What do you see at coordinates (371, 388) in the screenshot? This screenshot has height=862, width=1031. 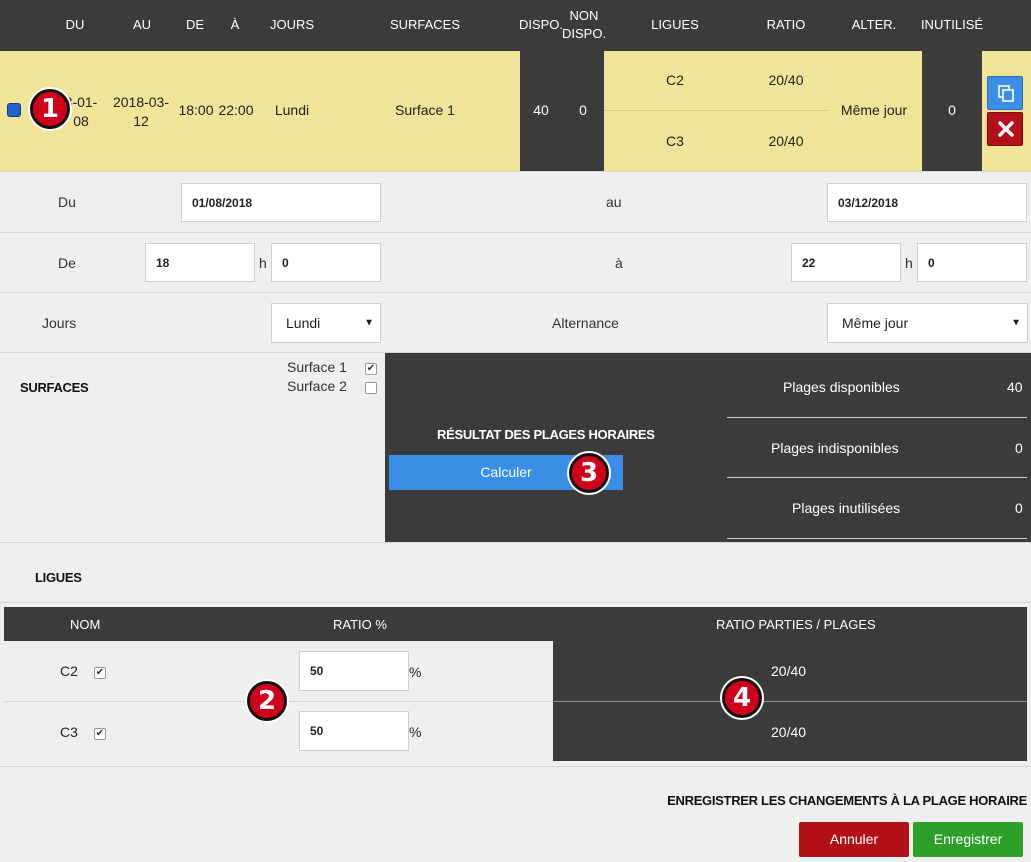 I see `surface-2-checkbox` at bounding box center [371, 388].